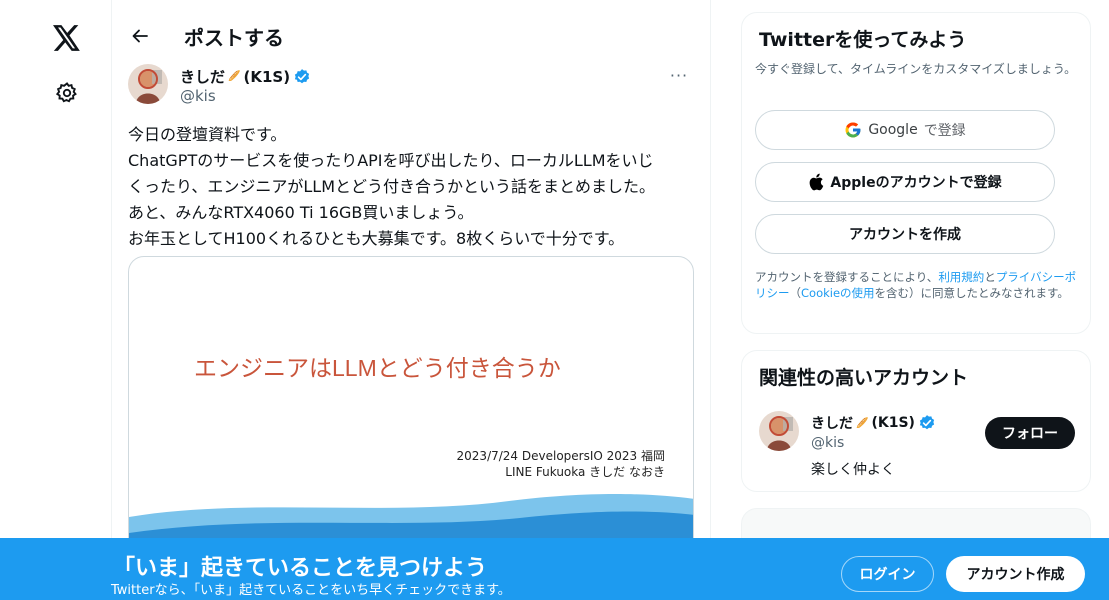 The height and width of the screenshot is (600, 1109). I want to click on create-account-label: アカウントを作成, so click(905, 235).